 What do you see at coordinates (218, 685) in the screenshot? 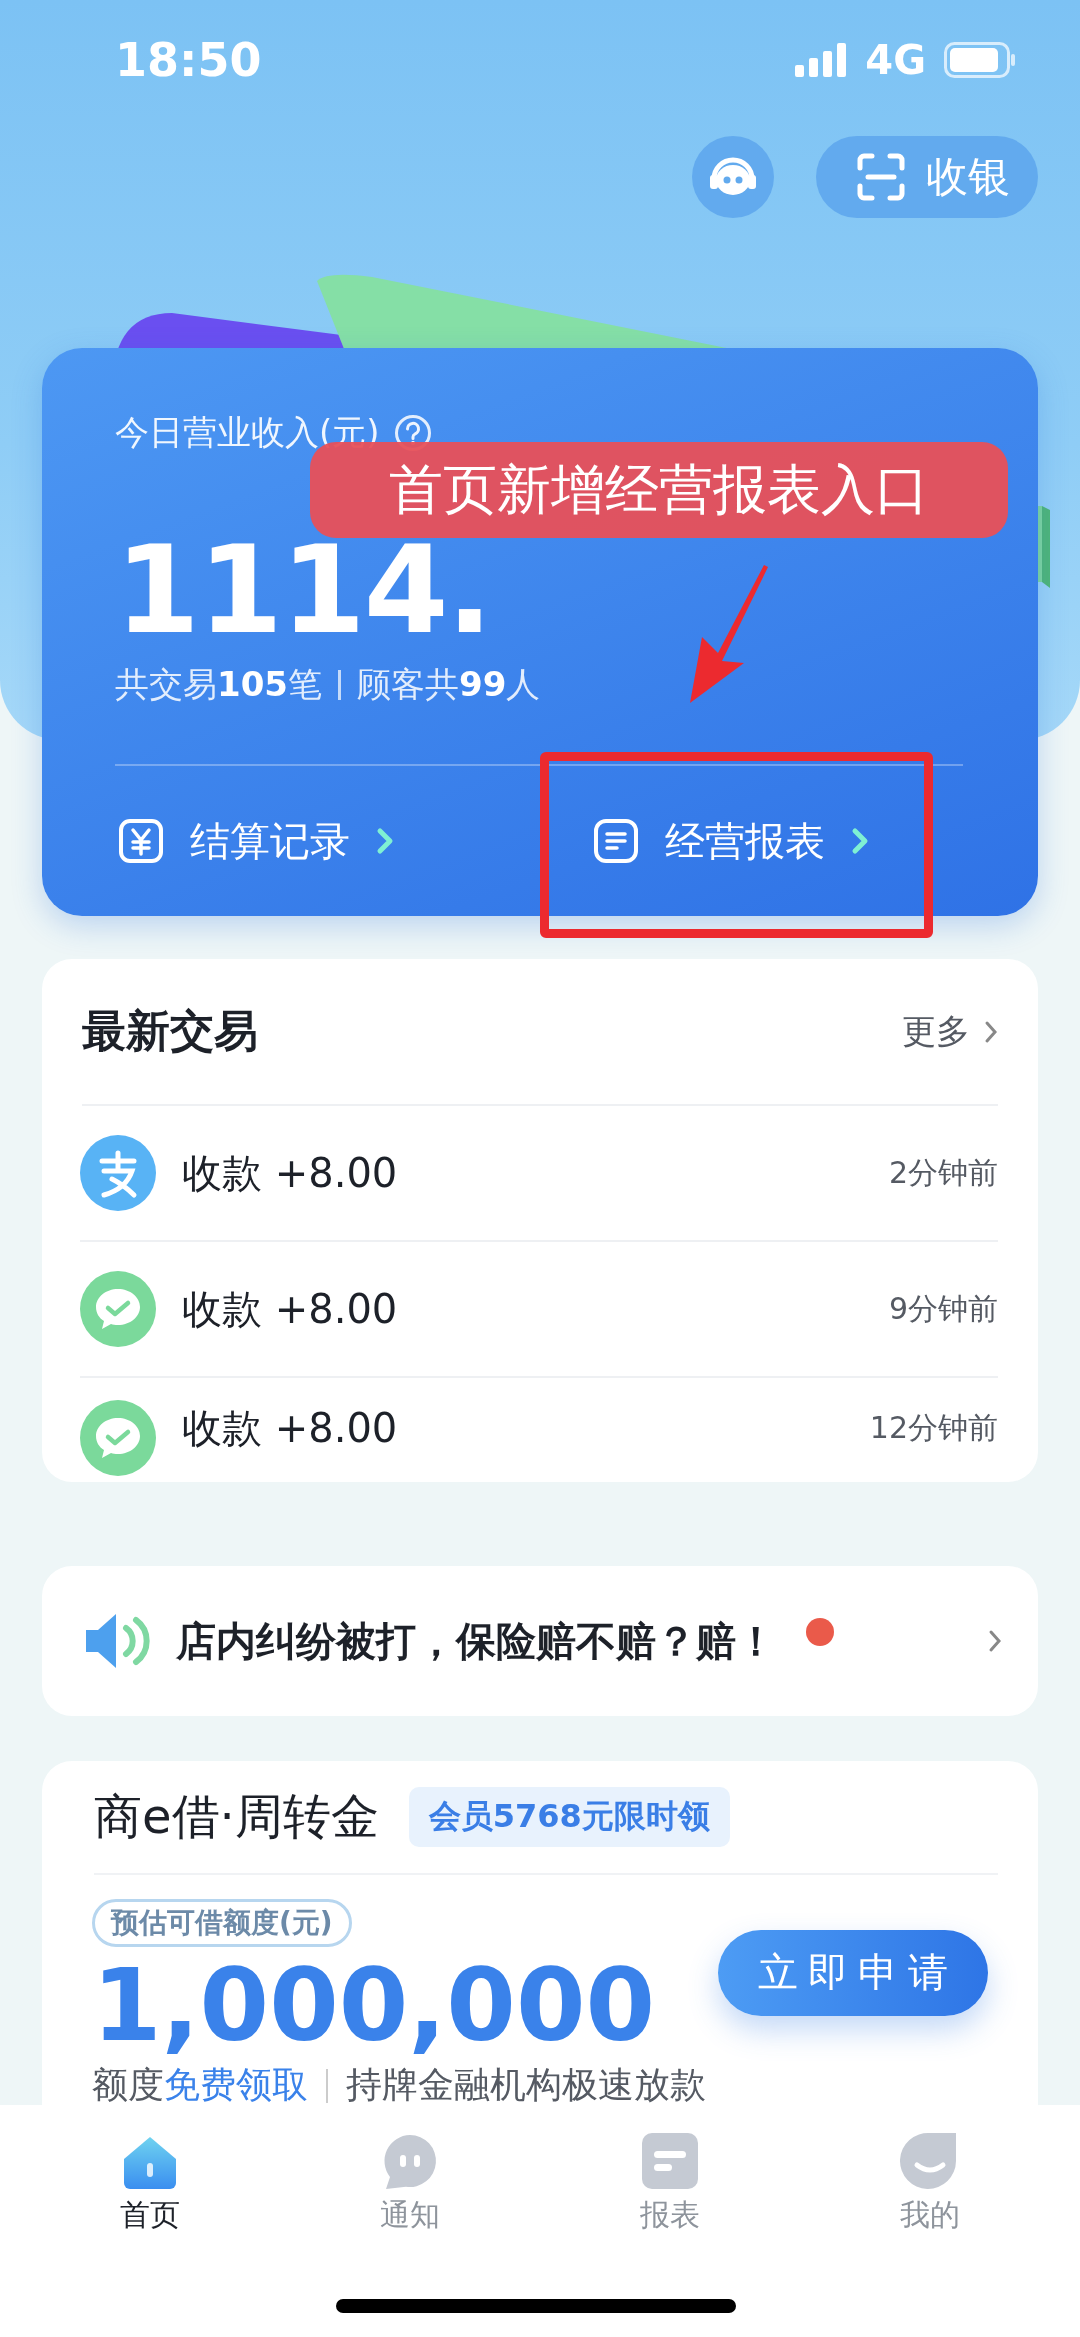
I see `summary-text: 共交易105笔` at bounding box center [218, 685].